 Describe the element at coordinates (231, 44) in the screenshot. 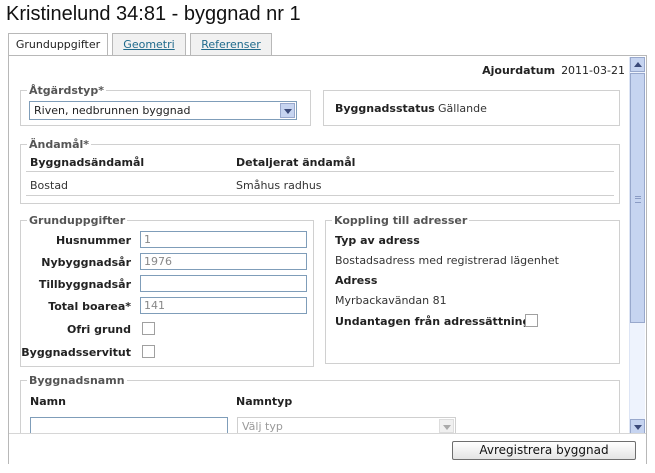

I see `tab-referenser: Referenser` at that location.